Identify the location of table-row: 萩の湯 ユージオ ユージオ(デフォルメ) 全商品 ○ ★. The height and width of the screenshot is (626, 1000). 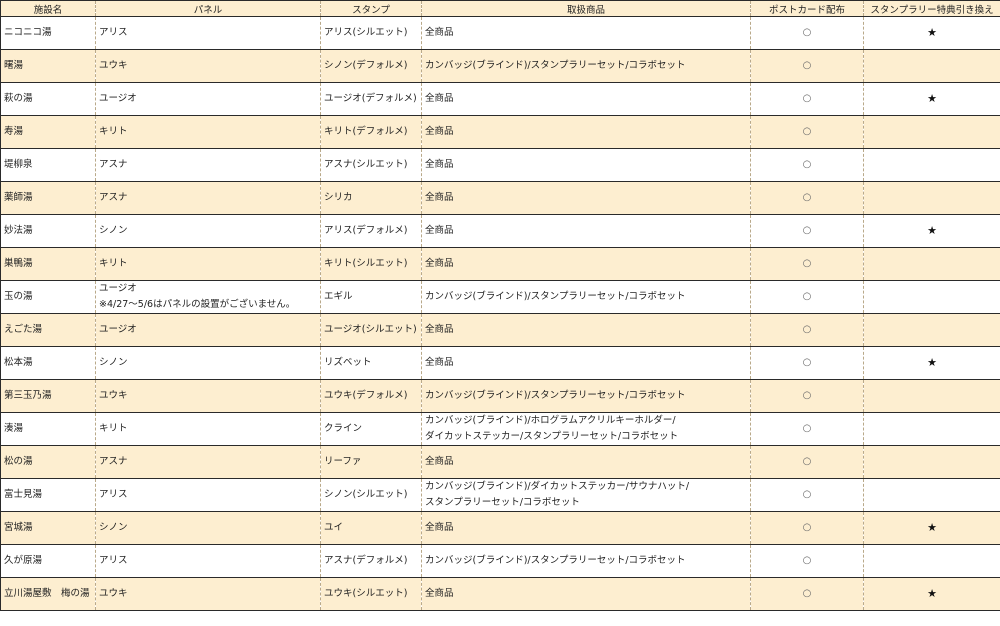
(500, 99).